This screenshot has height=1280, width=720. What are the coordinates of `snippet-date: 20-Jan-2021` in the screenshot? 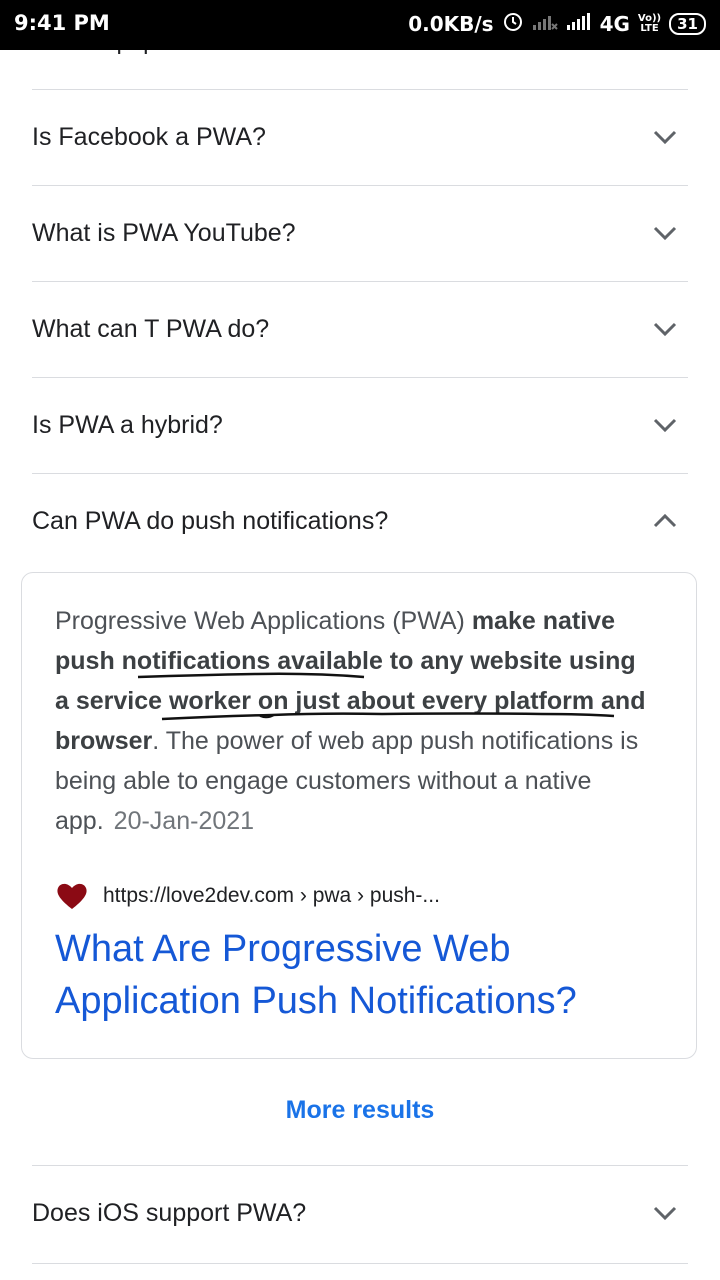 It's located at (184, 821).